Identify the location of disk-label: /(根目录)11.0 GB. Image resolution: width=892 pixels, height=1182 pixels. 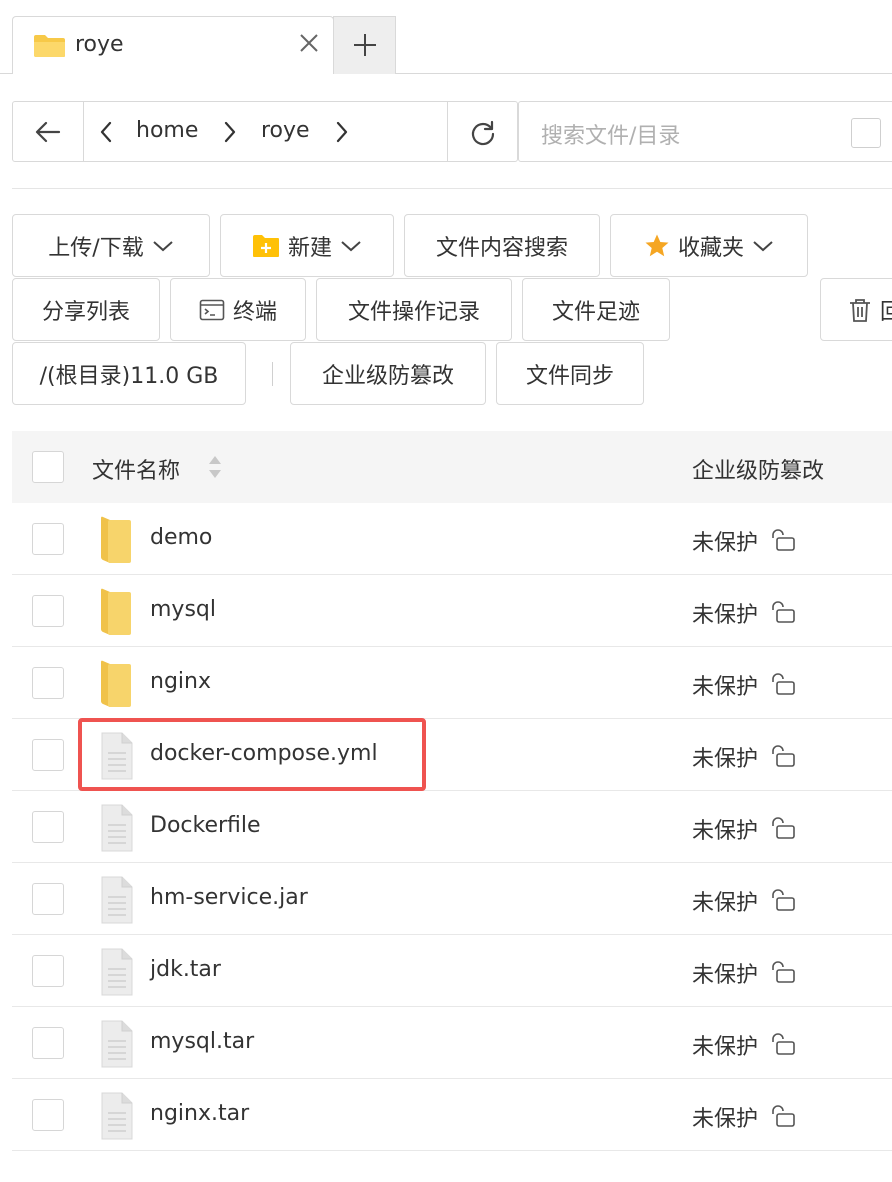
(129, 376).